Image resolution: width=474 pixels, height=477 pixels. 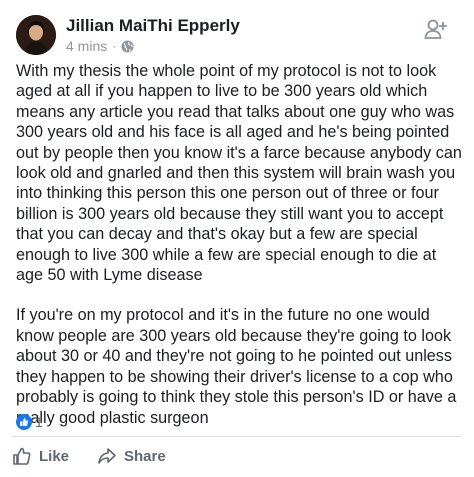 I want to click on divider, so click(x=237, y=436).